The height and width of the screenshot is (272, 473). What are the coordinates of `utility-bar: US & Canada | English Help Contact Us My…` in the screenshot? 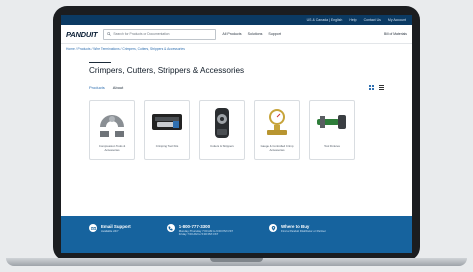 It's located at (236, 20).